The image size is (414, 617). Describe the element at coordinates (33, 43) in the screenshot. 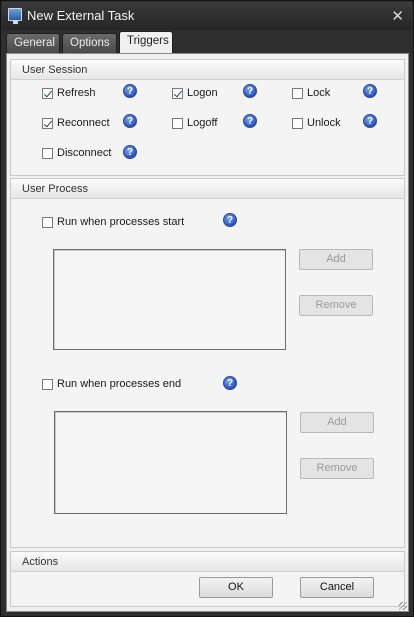

I see `tab-general: General` at that location.